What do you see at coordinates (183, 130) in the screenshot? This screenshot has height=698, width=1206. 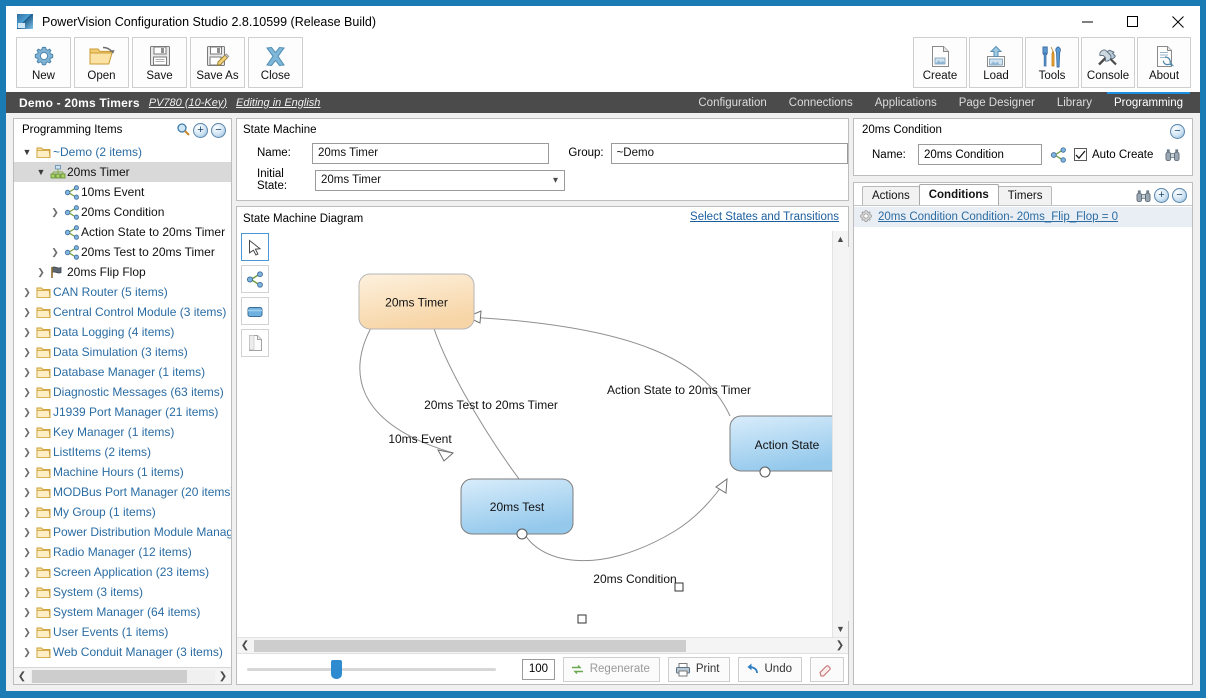 I see `search-icon` at bounding box center [183, 130].